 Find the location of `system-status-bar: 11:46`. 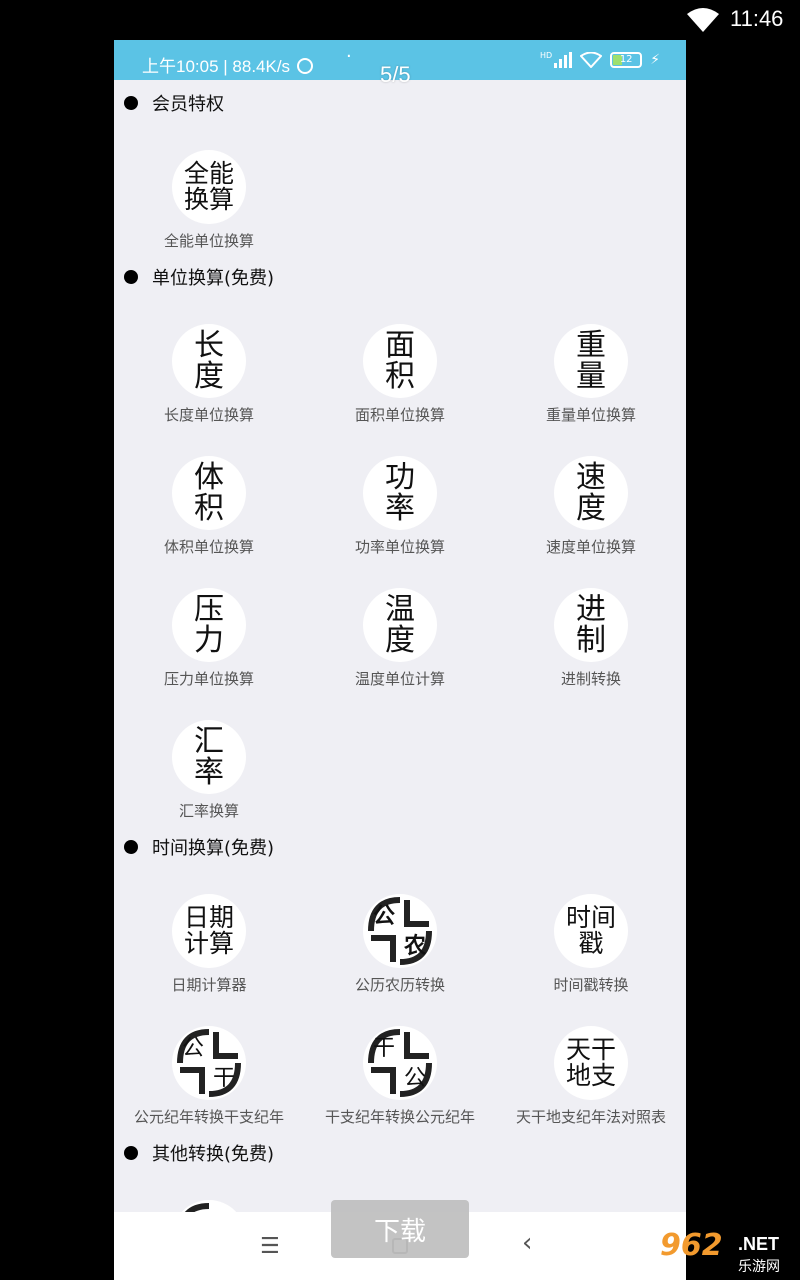

system-status-bar: 11:46 is located at coordinates (400, 20).